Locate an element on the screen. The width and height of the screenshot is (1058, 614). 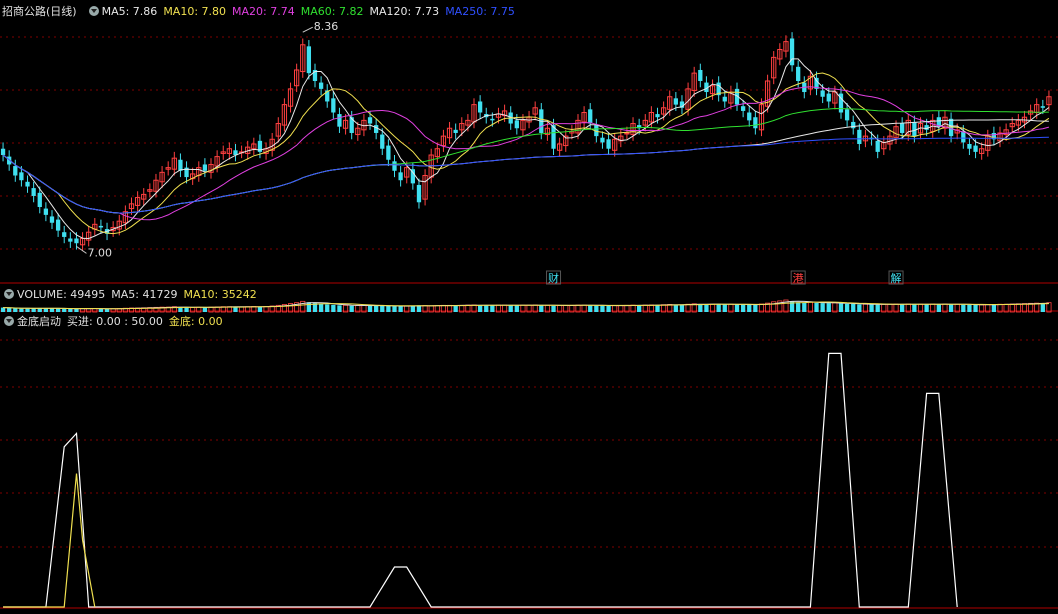
buy-label: 买进: 0.00 : 50.00 is located at coordinates (115, 321).